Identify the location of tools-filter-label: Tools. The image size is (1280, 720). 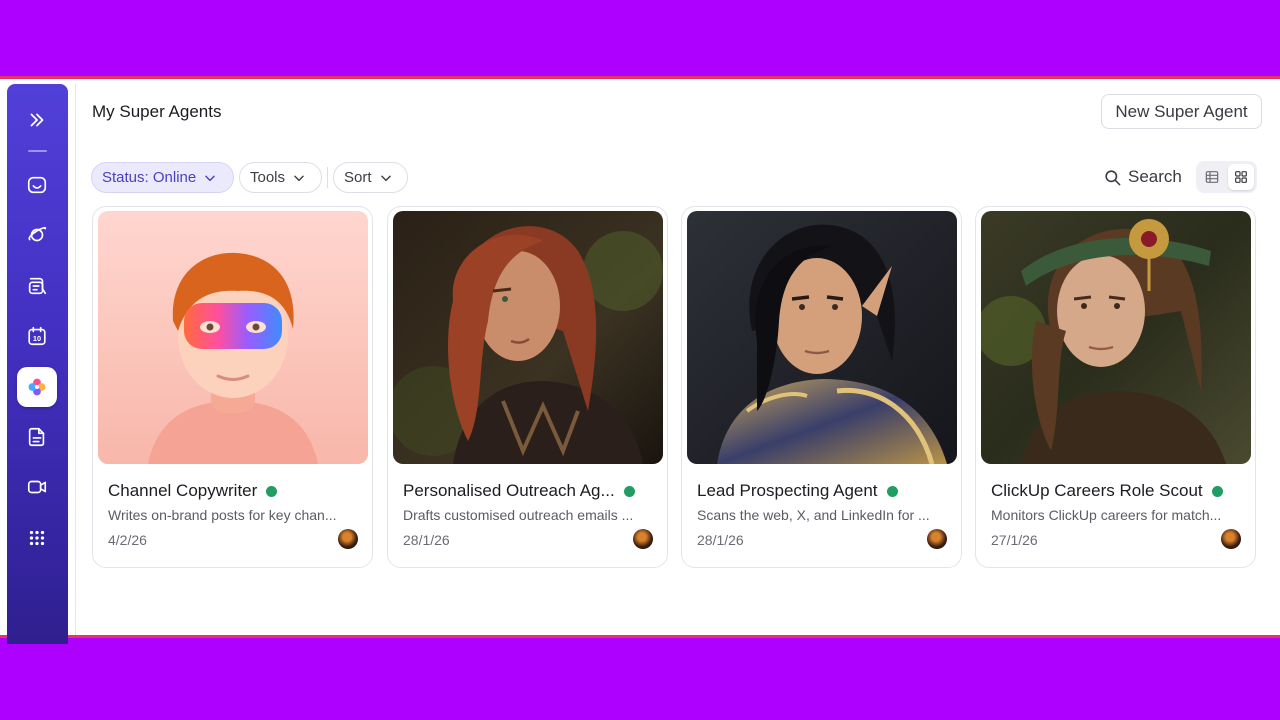
(268, 177).